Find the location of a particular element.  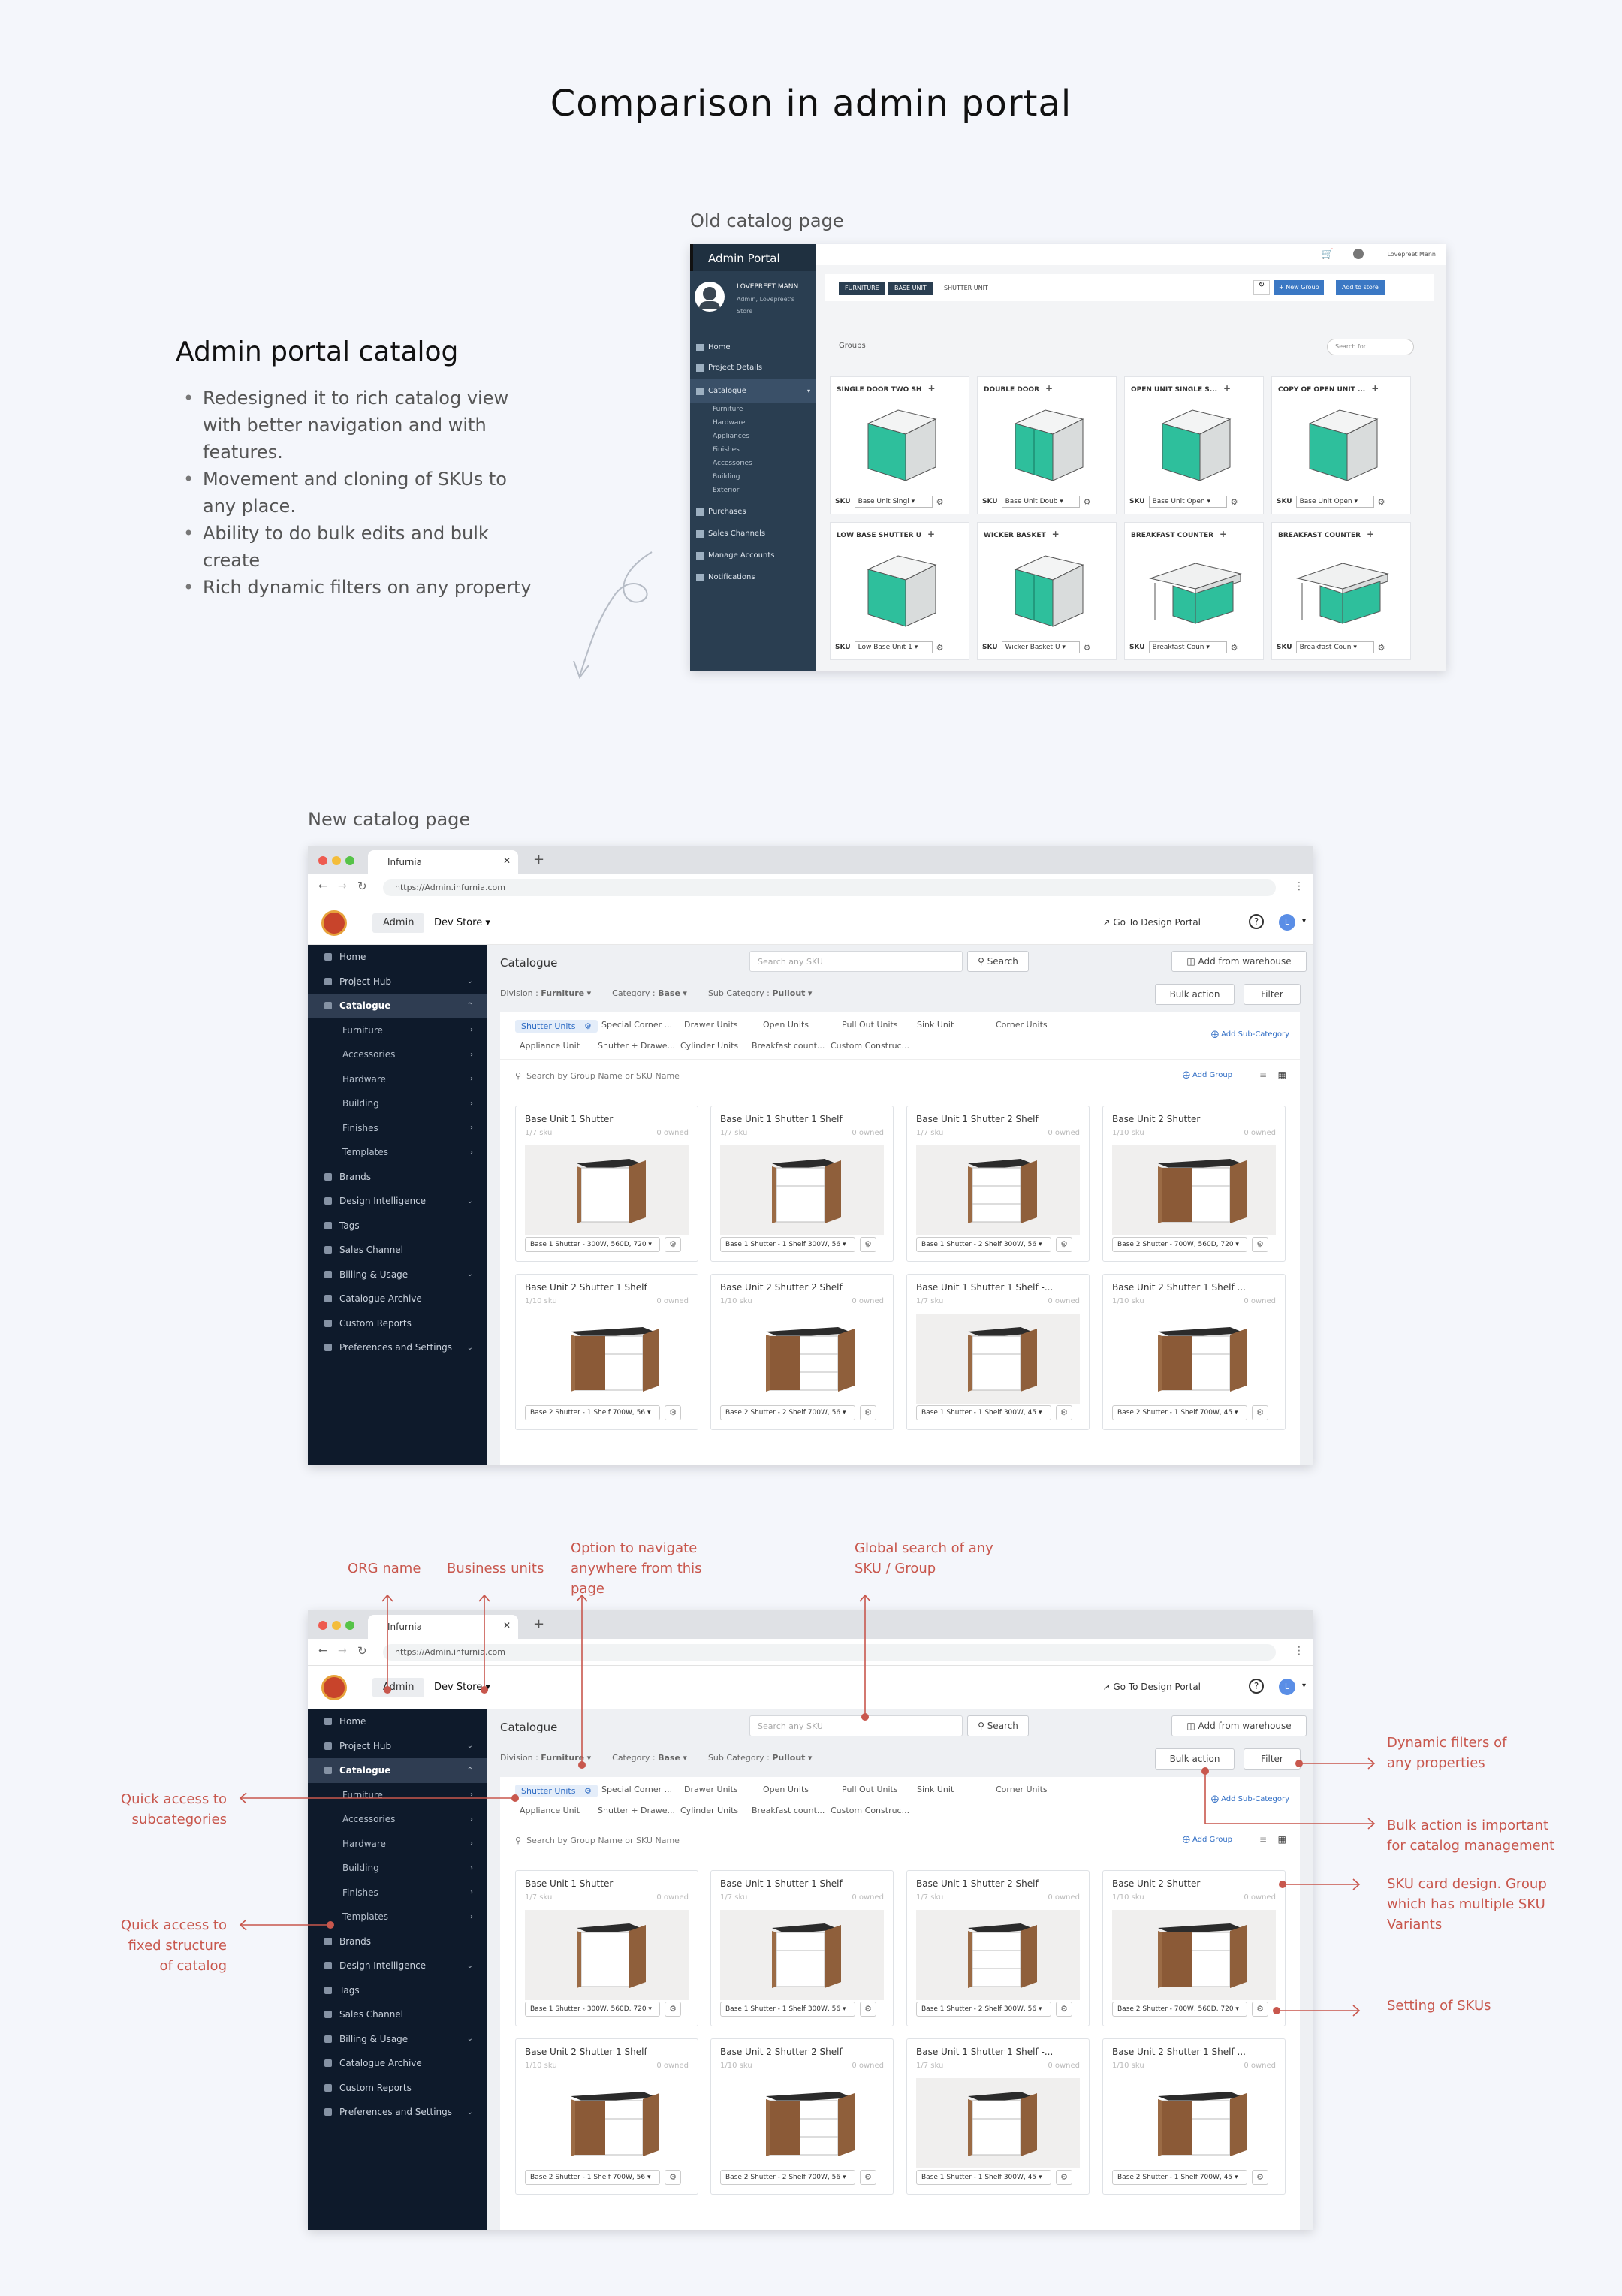

annotation-org-name: ORG name is located at coordinates (384, 1568).